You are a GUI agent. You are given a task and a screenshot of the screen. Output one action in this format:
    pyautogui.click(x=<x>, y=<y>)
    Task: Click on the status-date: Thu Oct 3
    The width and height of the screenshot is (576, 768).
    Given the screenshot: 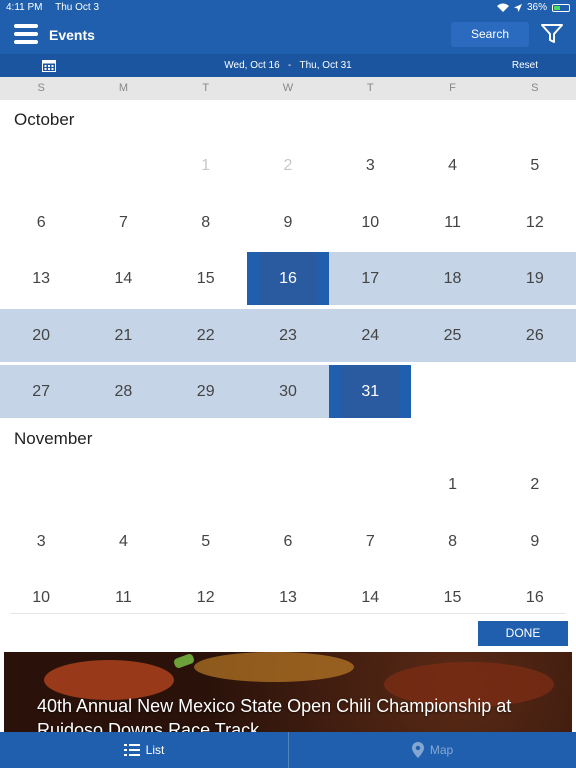 What is the action you would take?
    pyautogui.click(x=77, y=7)
    